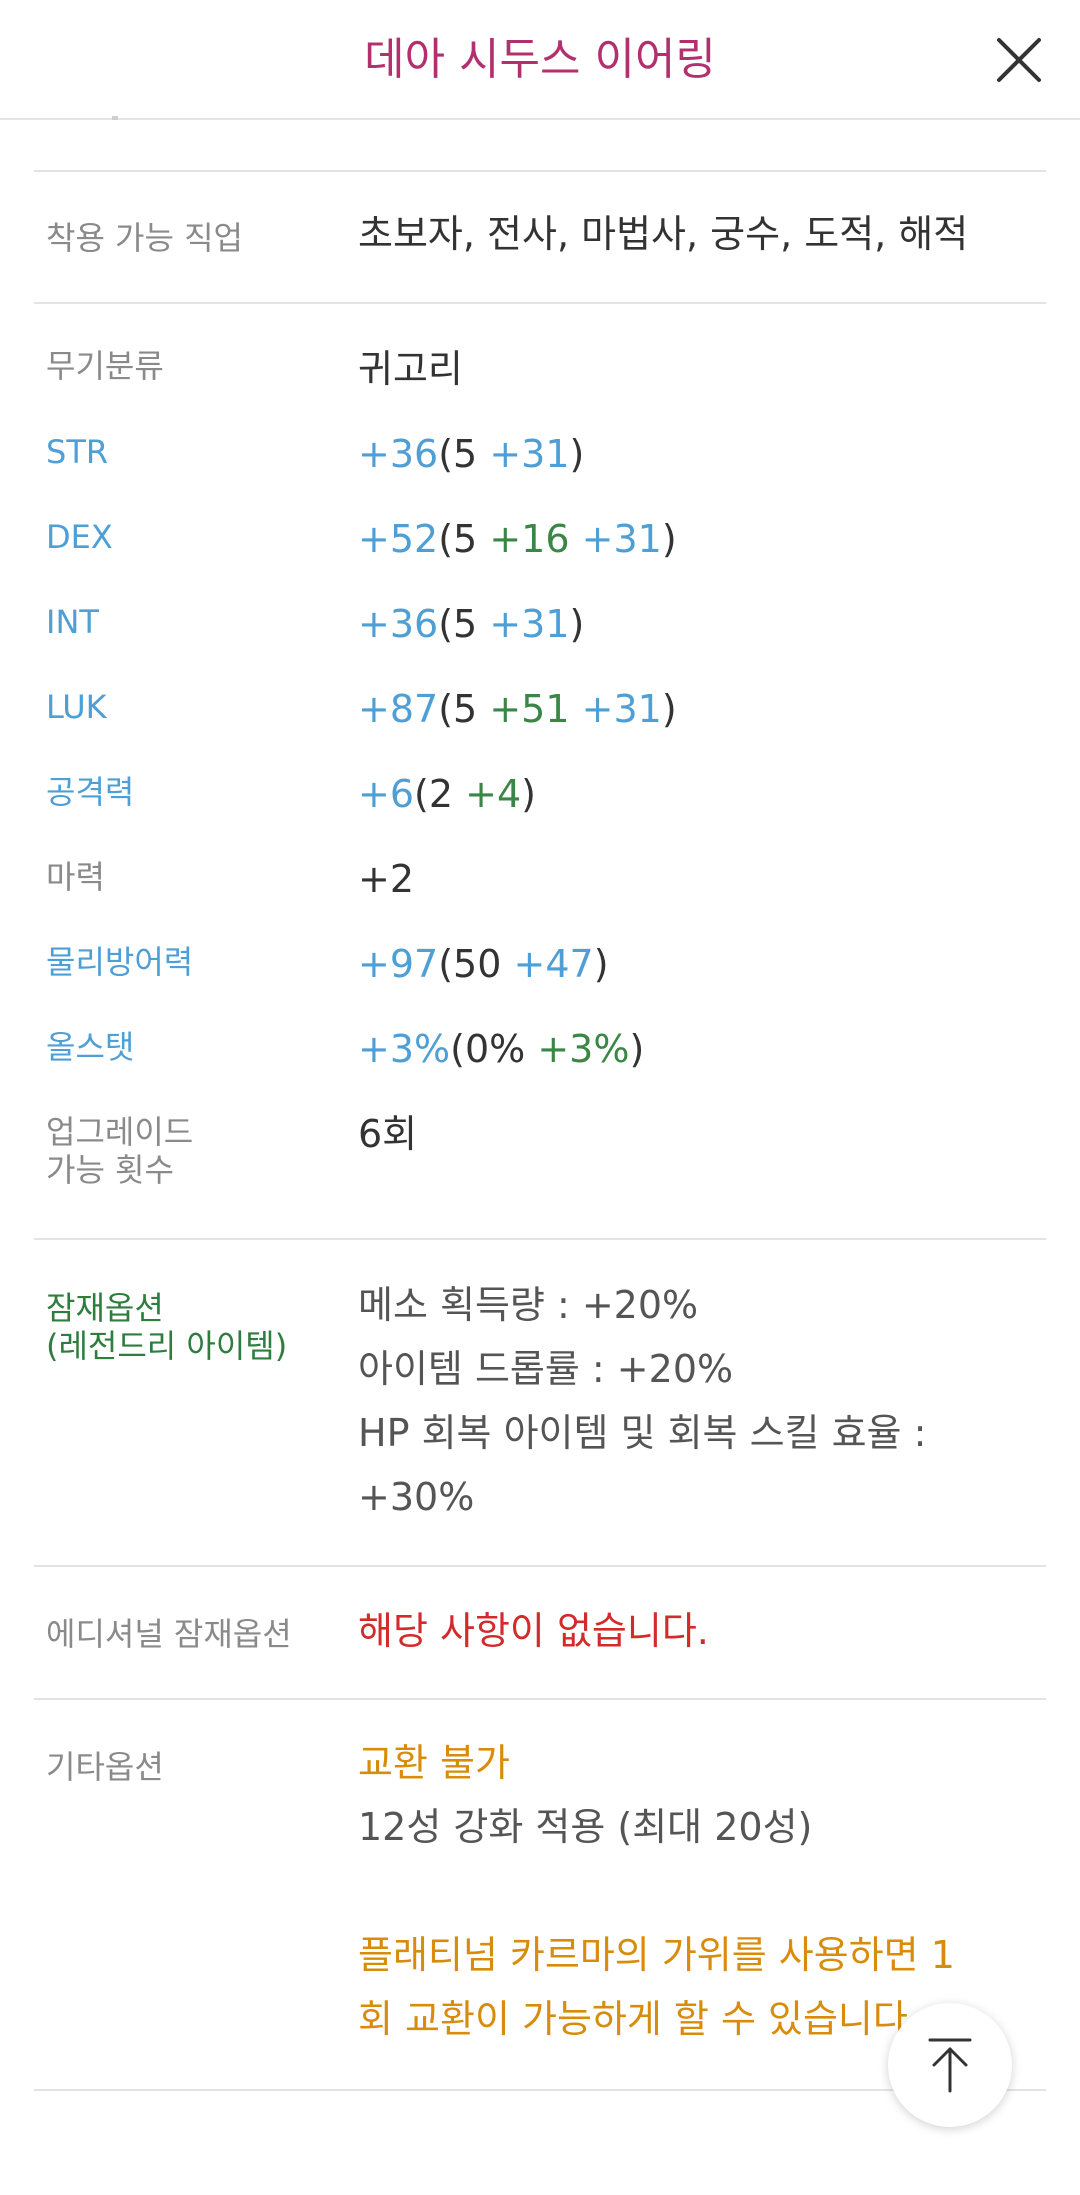 The image size is (1080, 2195). I want to click on magic-value: +2, so click(386, 879).